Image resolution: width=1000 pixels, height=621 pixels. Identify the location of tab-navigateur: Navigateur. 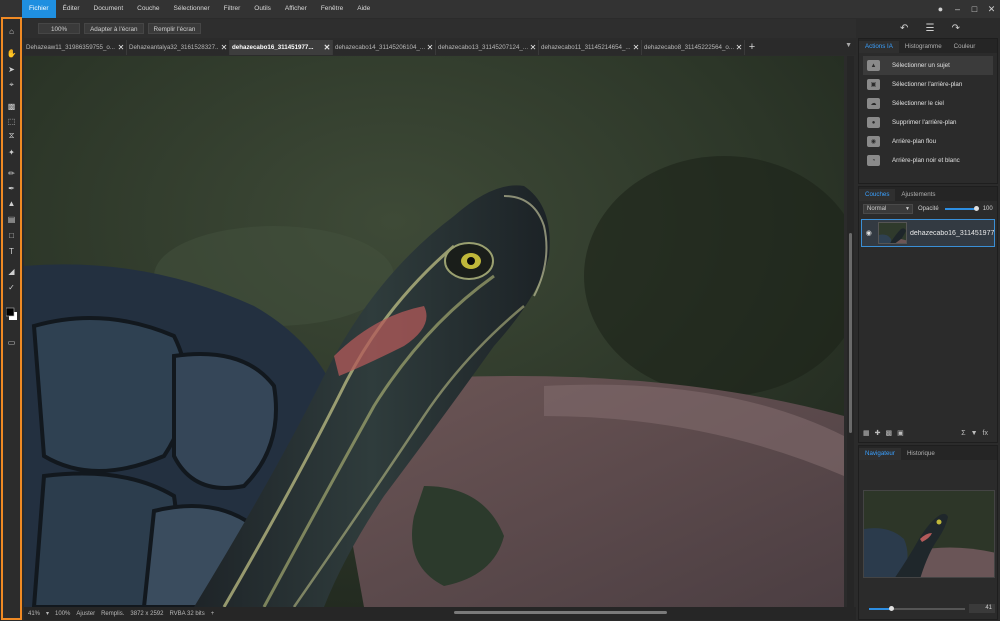
(880, 454).